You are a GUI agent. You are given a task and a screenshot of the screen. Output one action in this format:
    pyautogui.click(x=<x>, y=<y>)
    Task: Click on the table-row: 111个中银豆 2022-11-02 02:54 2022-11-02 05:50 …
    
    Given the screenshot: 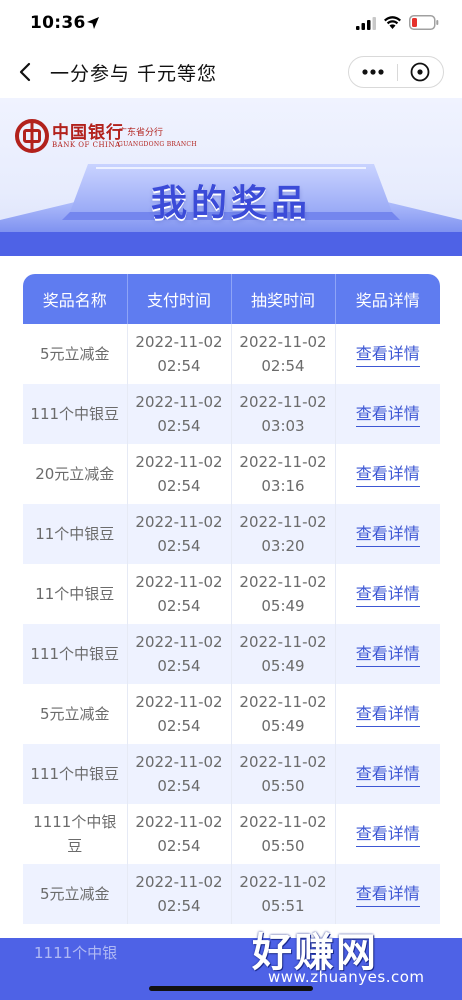 What is the action you would take?
    pyautogui.click(x=231, y=774)
    